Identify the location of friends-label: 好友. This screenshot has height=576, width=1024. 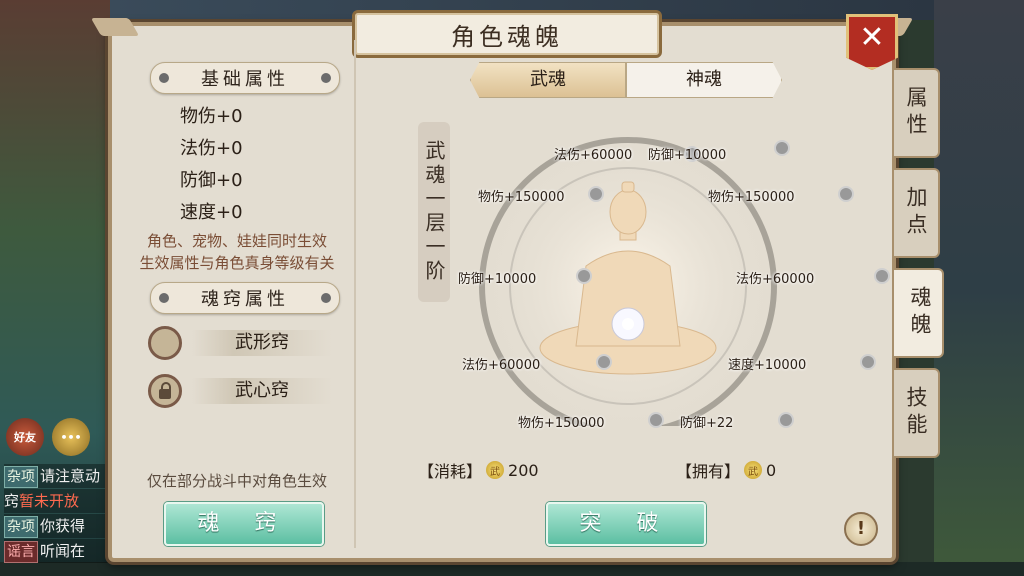
(25, 437).